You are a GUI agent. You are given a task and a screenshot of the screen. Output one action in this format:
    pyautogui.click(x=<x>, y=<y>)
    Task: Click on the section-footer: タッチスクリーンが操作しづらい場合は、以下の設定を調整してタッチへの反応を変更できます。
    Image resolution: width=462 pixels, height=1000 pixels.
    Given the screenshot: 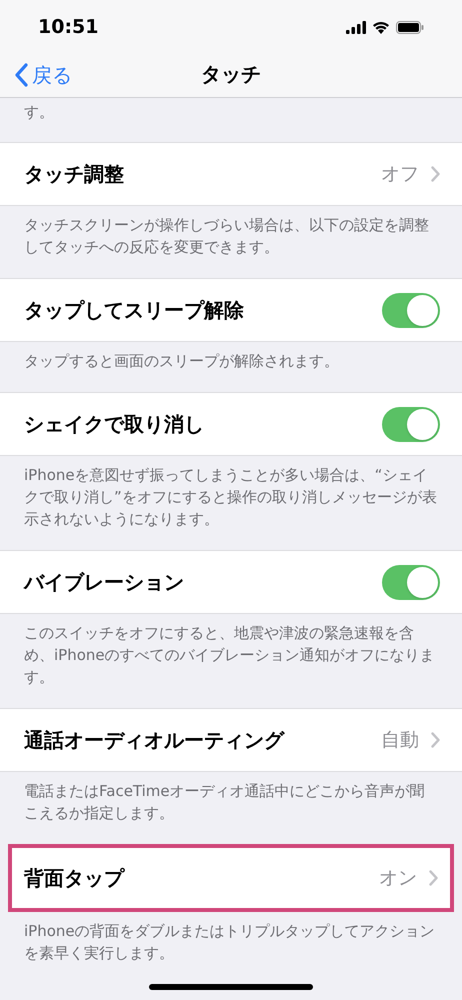 What is the action you would take?
    pyautogui.click(x=231, y=236)
    